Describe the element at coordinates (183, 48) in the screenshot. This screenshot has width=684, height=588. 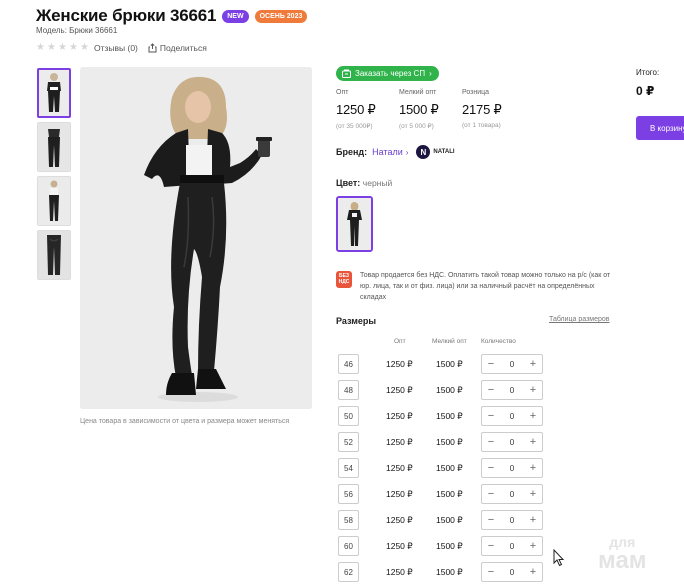
I see `share-label: Поделиться` at that location.